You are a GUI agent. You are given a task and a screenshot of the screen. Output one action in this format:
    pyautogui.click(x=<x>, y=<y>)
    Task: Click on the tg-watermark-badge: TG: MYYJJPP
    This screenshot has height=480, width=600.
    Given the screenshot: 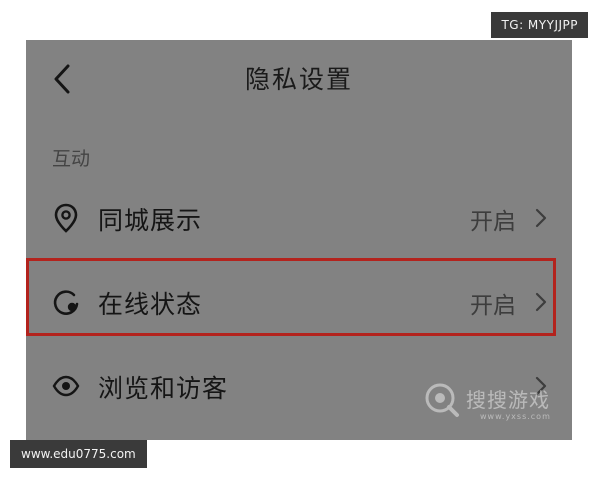 What is the action you would take?
    pyautogui.click(x=539, y=25)
    